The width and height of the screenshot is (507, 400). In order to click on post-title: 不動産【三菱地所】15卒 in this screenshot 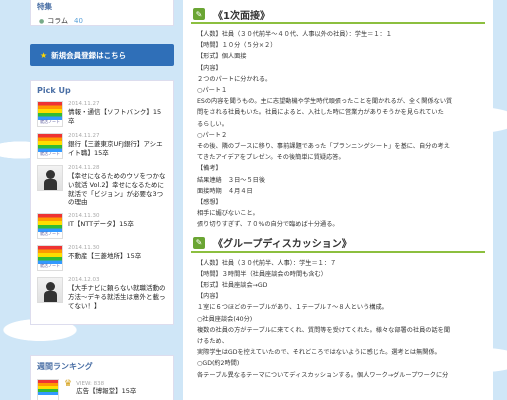, I will do `click(117, 256)`.